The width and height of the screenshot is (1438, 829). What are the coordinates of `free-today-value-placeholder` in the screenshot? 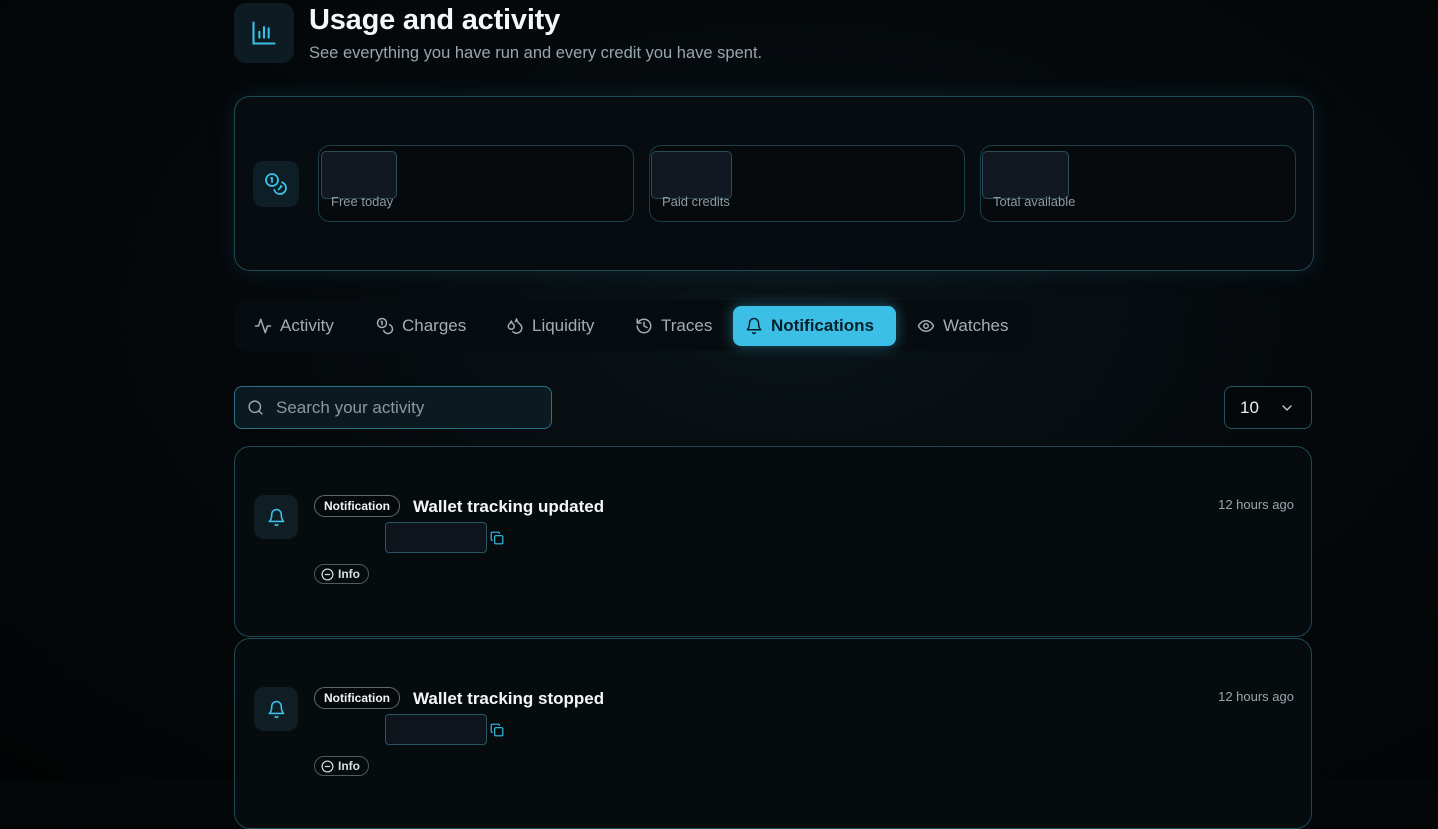 It's located at (359, 175).